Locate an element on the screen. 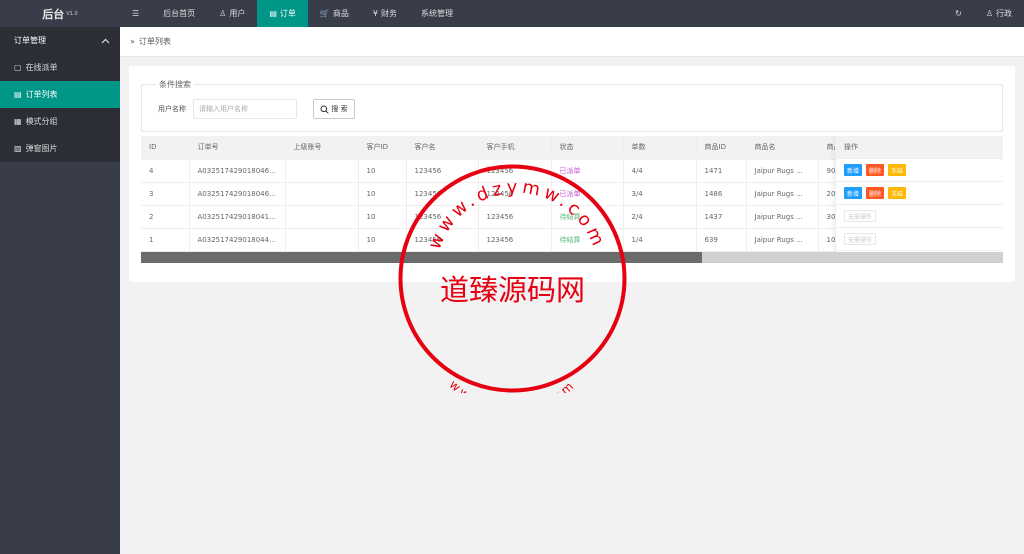 This screenshot has height=554, width=1024. nav-system: 系统管理 is located at coordinates (437, 13).